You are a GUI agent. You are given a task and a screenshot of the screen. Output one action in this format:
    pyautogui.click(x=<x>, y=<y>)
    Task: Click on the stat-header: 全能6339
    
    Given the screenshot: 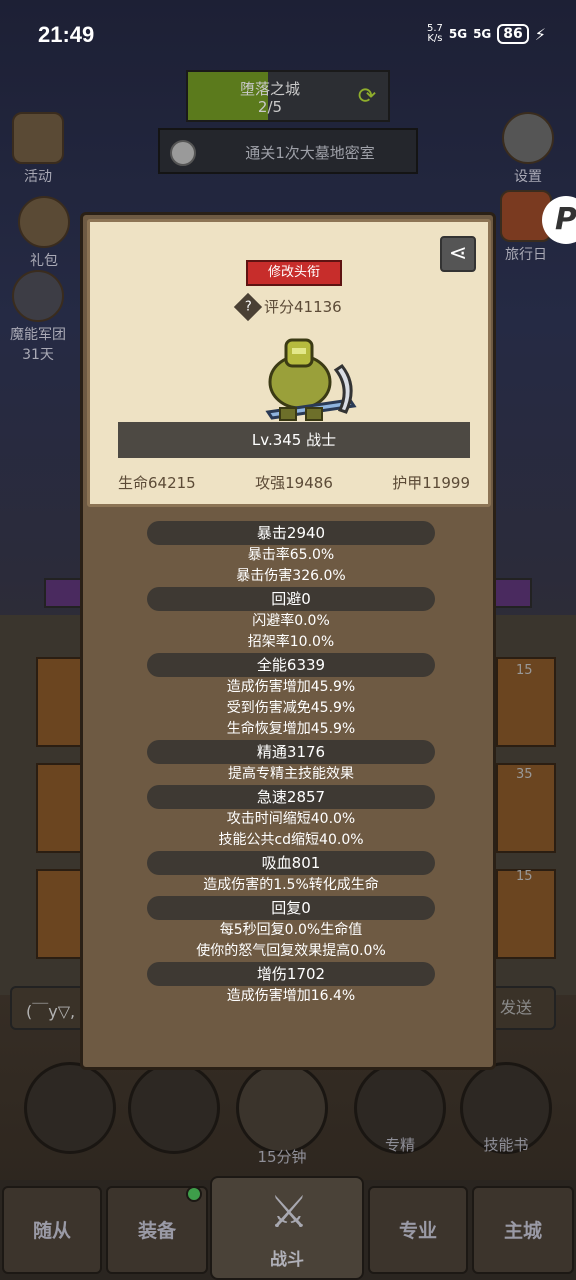 What is the action you would take?
    pyautogui.click(x=291, y=665)
    